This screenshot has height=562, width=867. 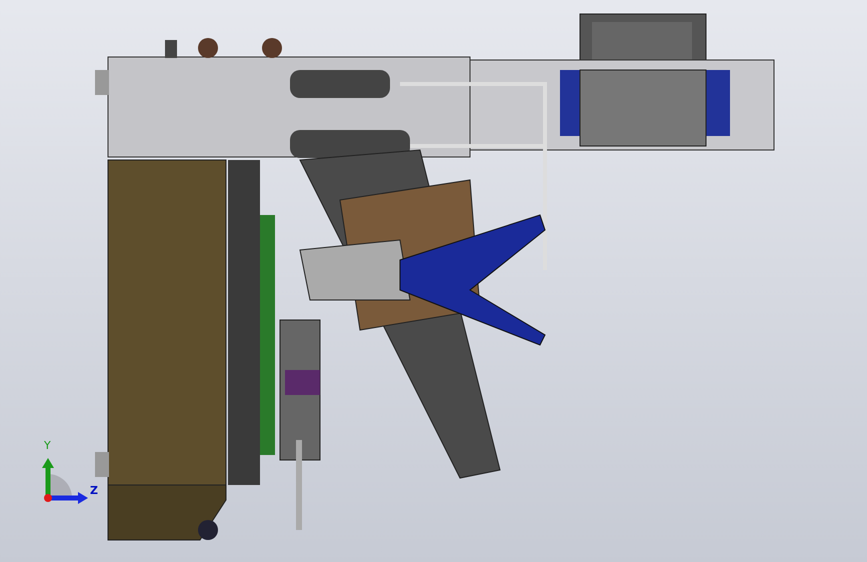 What do you see at coordinates (47, 446) in the screenshot?
I see `y-axis-label: Y` at bounding box center [47, 446].